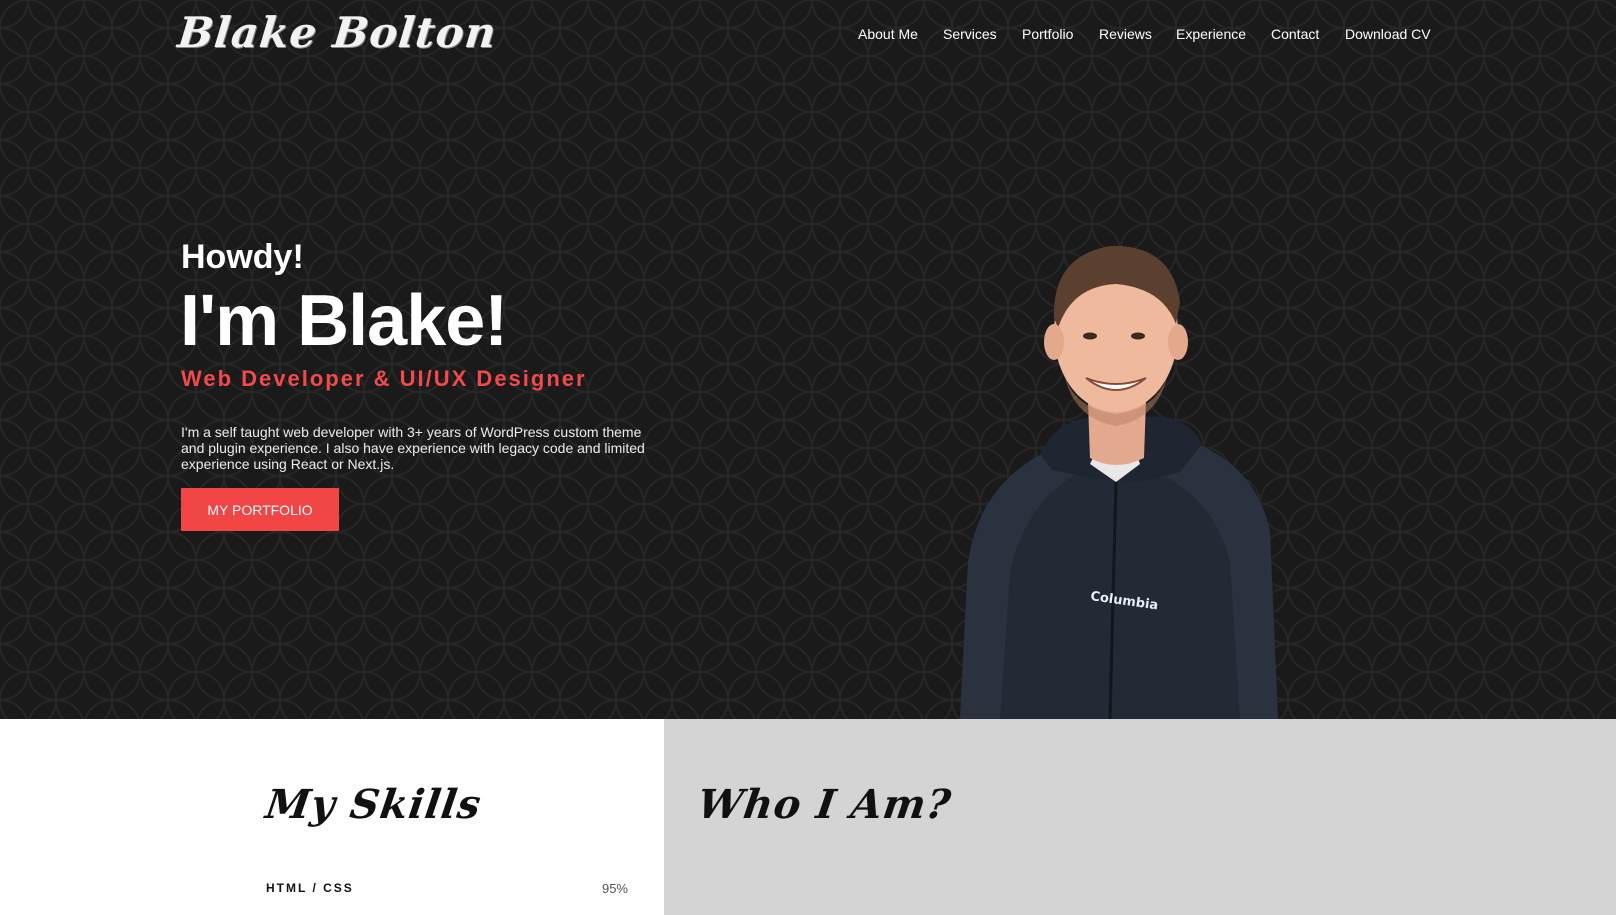 Image resolution: width=1616 pixels, height=915 pixels. Describe the element at coordinates (1388, 34) in the screenshot. I see `nav-item-download-cv: Download CV` at that location.